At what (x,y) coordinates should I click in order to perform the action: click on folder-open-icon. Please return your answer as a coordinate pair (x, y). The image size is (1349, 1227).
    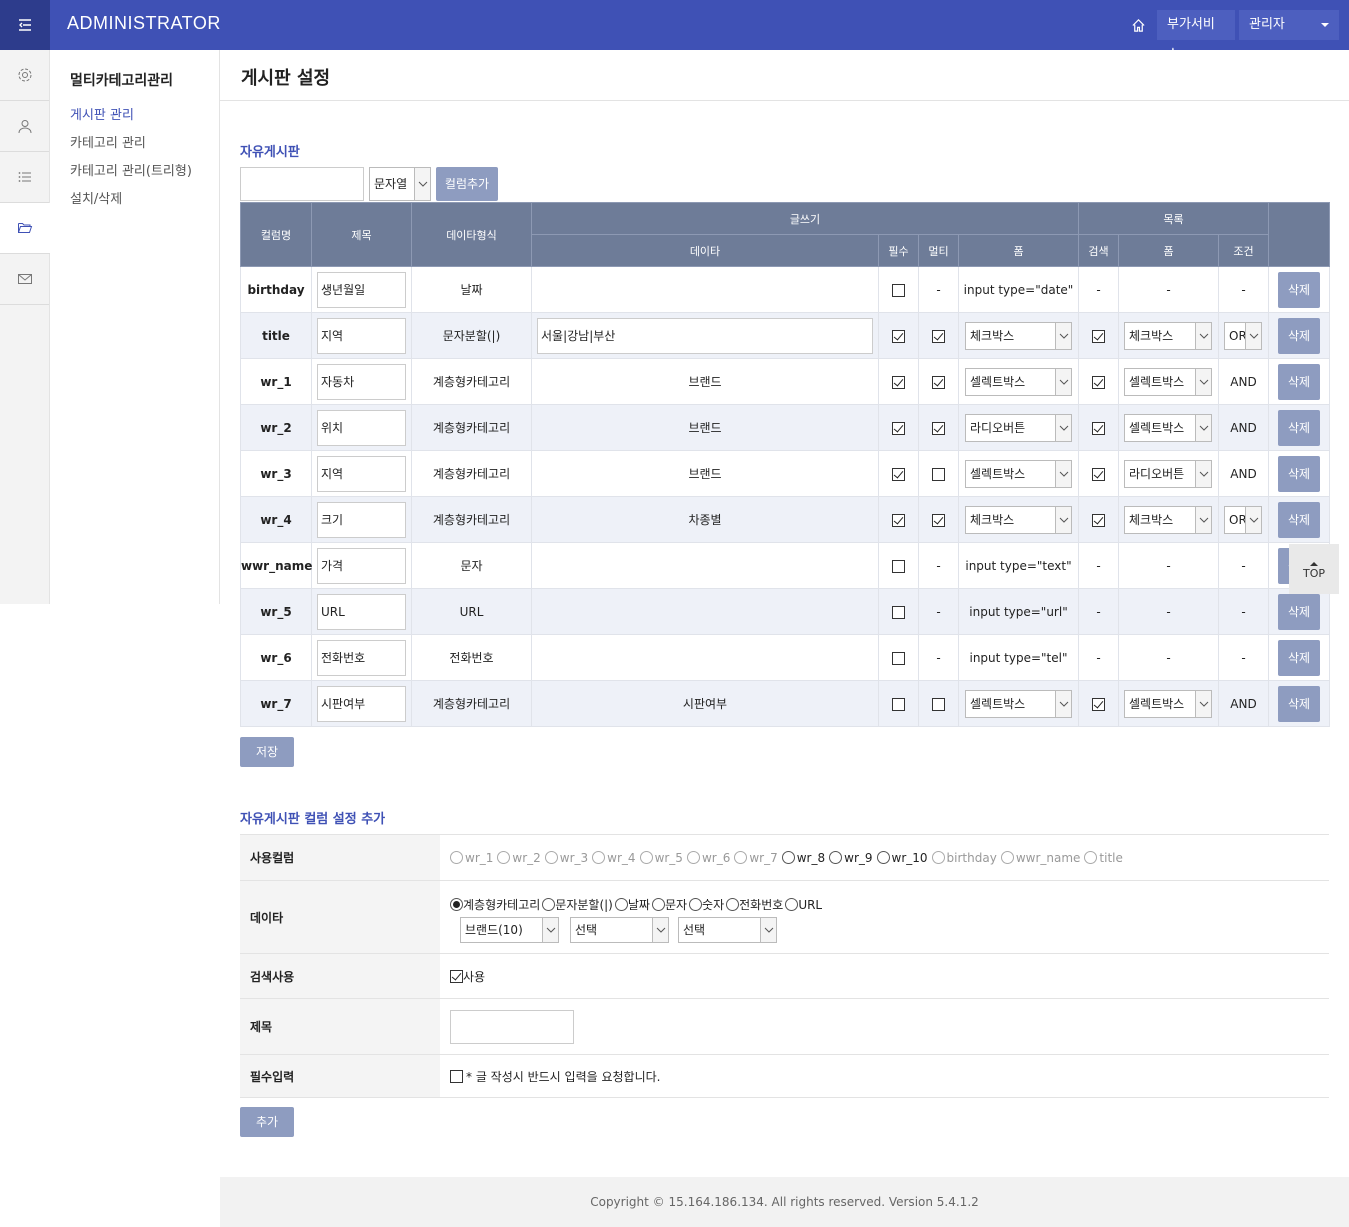
    Looking at the image, I should click on (25, 228).